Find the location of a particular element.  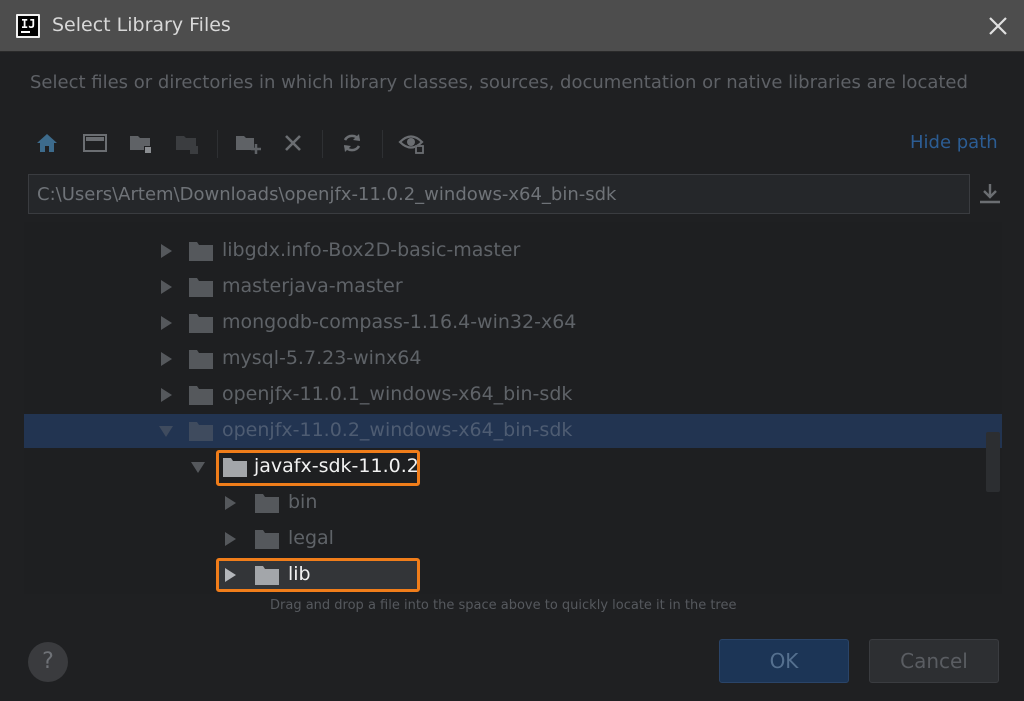

tree-item-label: javafx-sdk-11.0.2 is located at coordinates (336, 466).